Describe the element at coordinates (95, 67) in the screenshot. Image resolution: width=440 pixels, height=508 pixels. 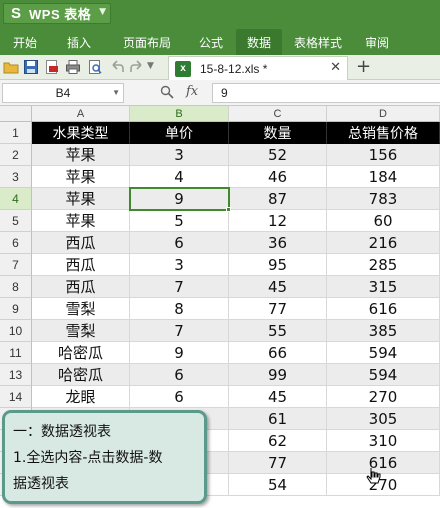
I see `print-preview-icon` at that location.